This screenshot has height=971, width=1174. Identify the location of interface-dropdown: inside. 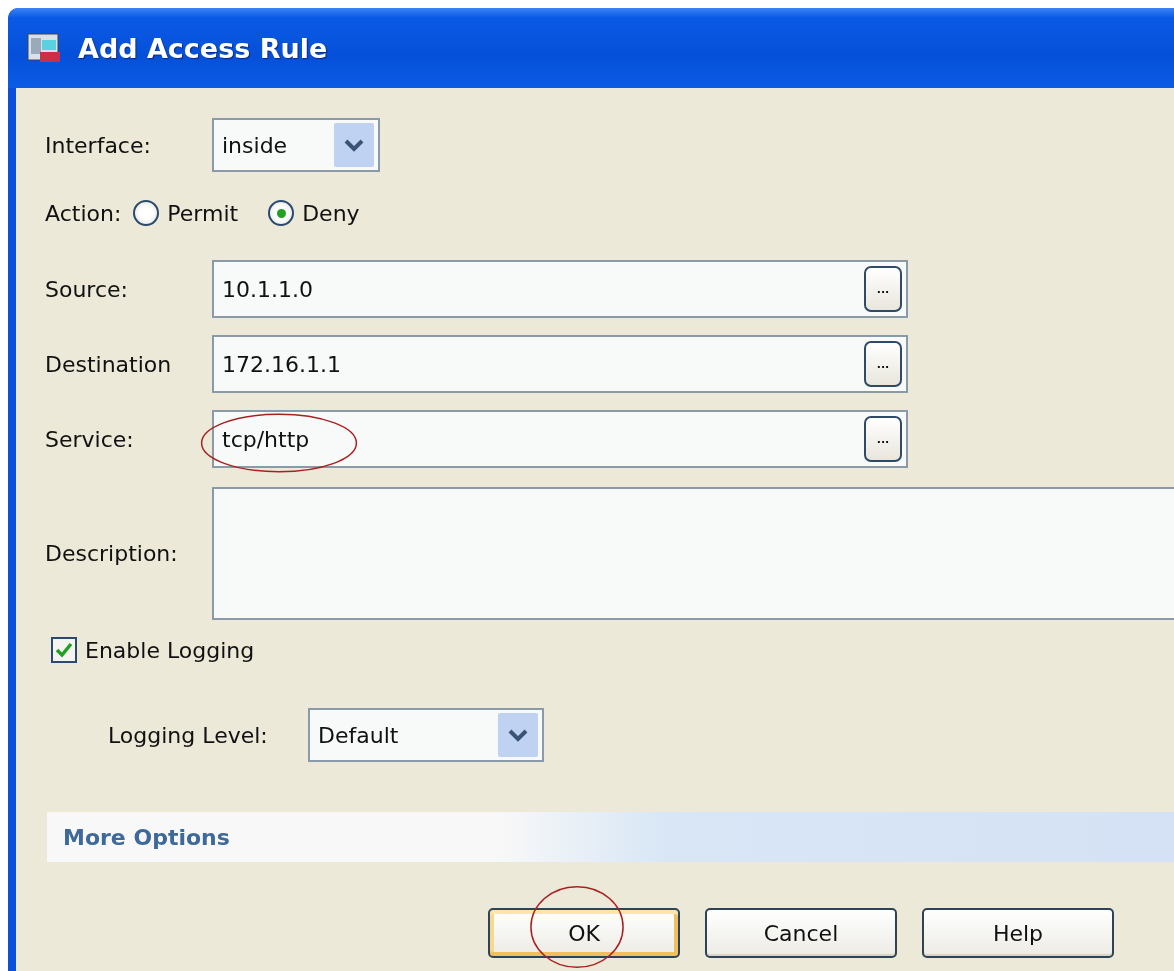
(296, 145).